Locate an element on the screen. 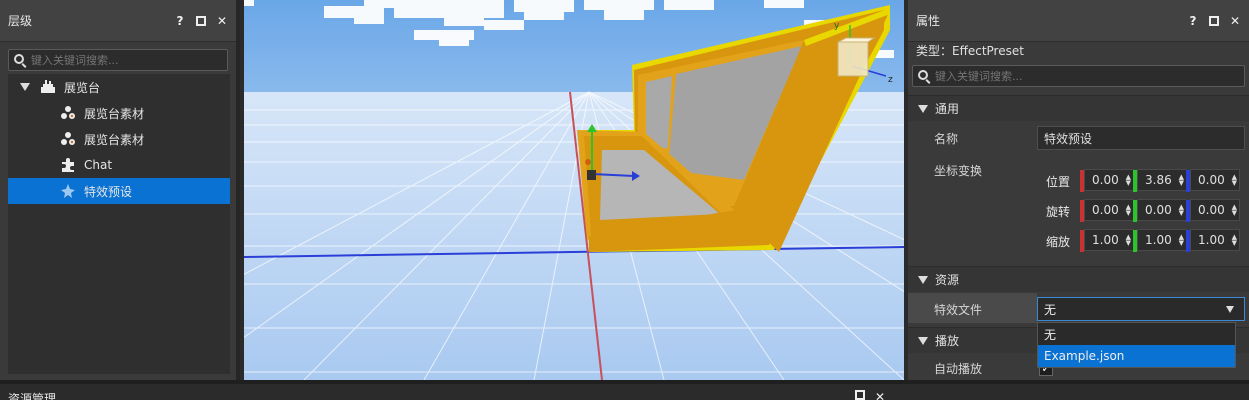 The image size is (1249, 400). section-general: 通用 is located at coordinates (1078, 108).